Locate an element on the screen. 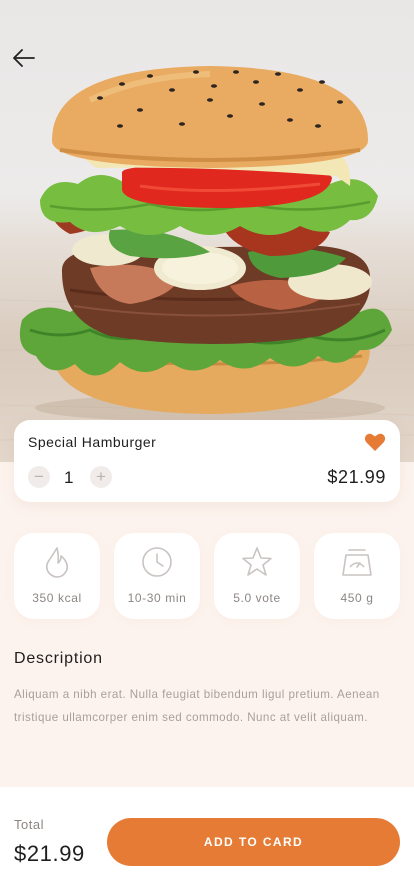 The width and height of the screenshot is (414, 896). total-label: Total is located at coordinates (29, 824).